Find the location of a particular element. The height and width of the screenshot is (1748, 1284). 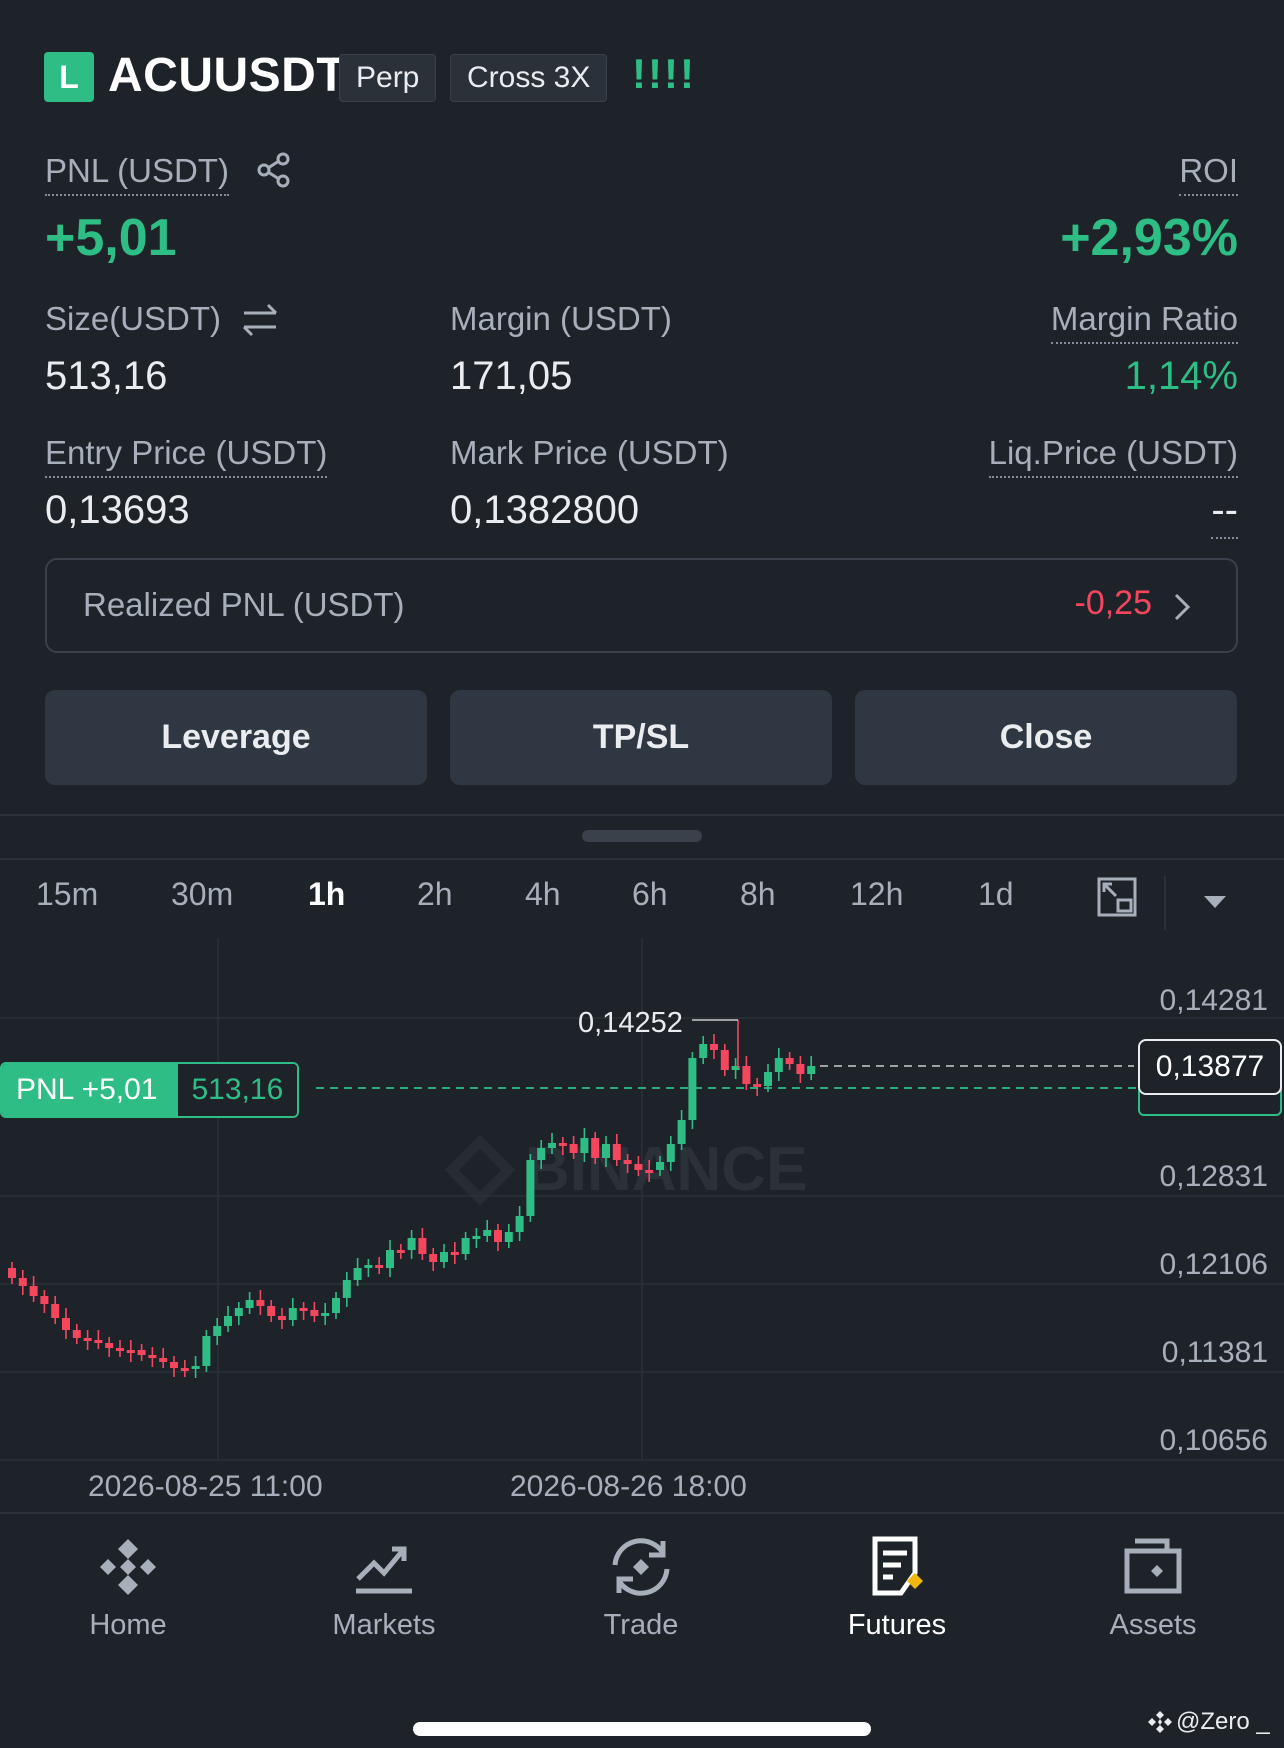

y-axis-tick: 0,12831 is located at coordinates (1213, 1176).